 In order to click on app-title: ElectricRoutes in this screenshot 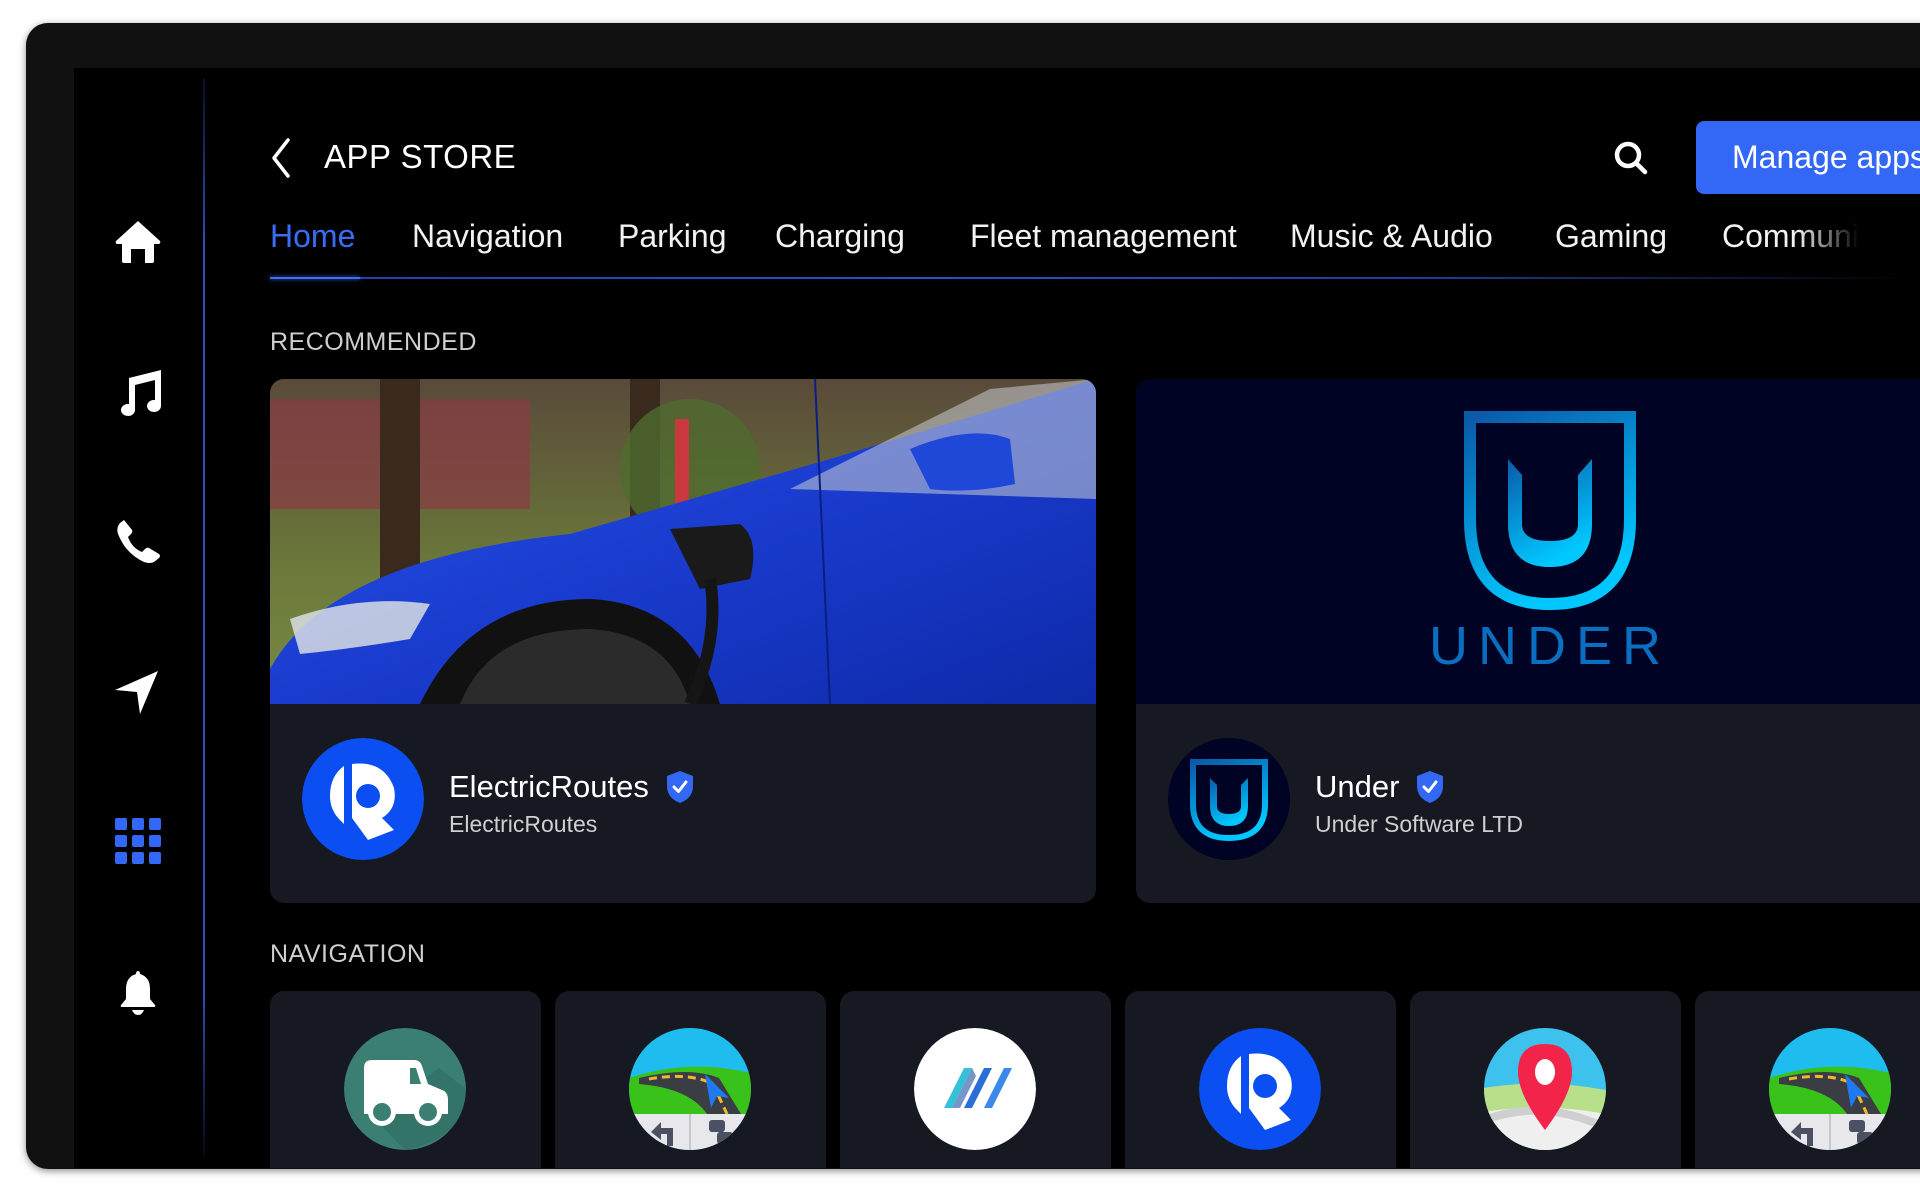, I will do `click(572, 787)`.